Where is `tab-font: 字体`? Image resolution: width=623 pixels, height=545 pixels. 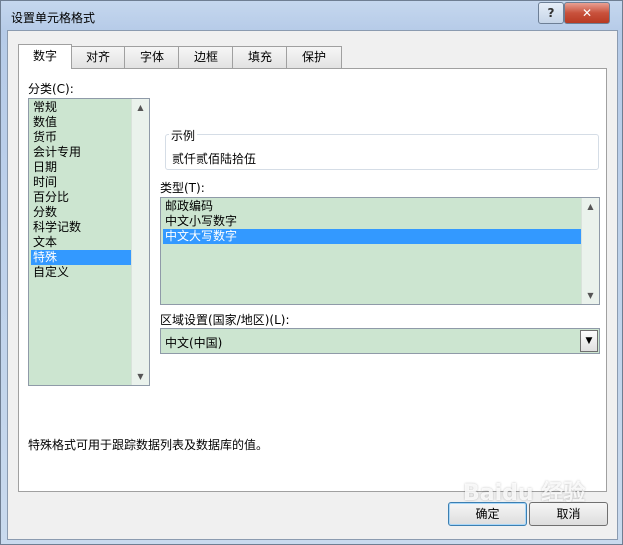
tab-font: 字体 is located at coordinates (152, 57).